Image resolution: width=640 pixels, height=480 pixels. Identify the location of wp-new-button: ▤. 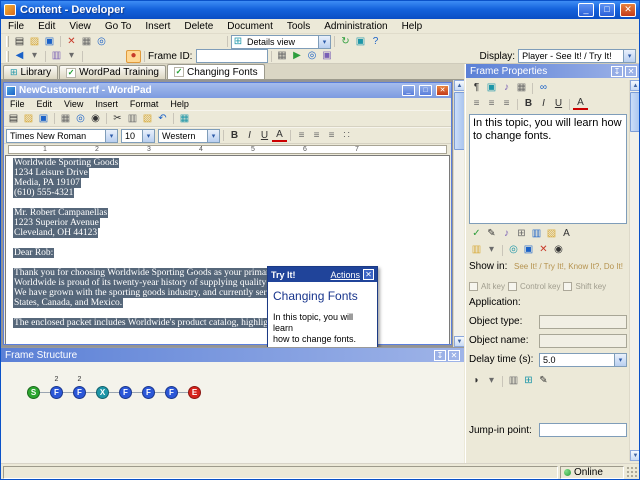
(13, 118).